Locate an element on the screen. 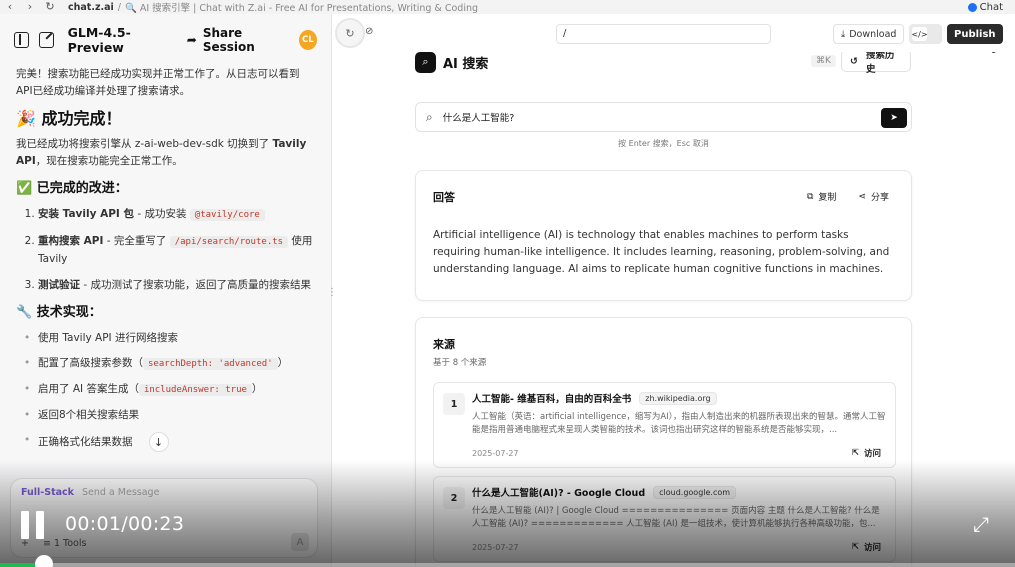  source-title: 人工智能- 维基百科，自由的百科全书 is located at coordinates (551, 398).